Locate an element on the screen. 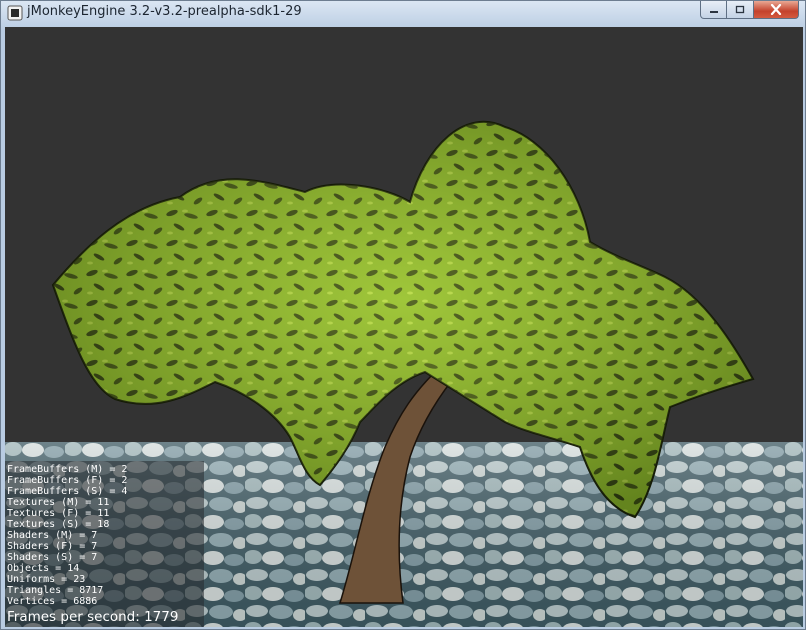  stat-framebuffers-s: FrameBuffers (S) = 4 is located at coordinates (67, 491).